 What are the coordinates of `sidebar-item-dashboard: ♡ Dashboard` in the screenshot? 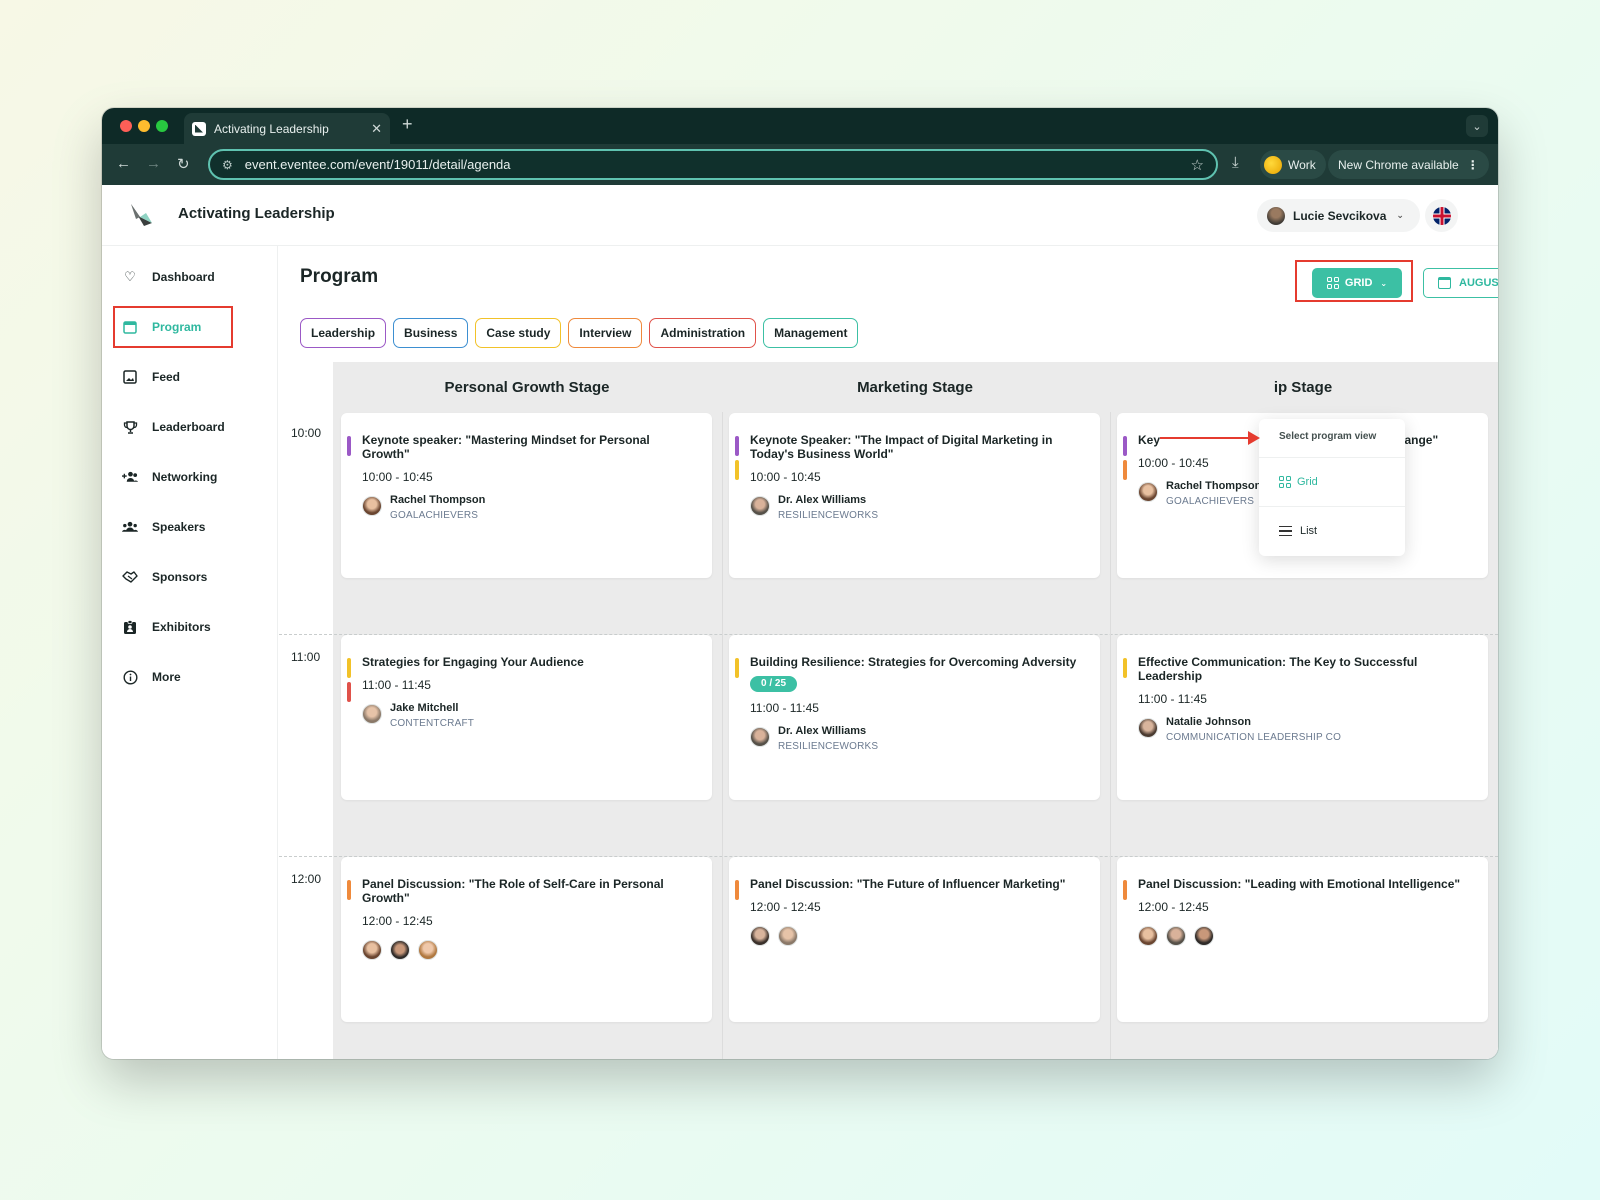 It's located at (168, 277).